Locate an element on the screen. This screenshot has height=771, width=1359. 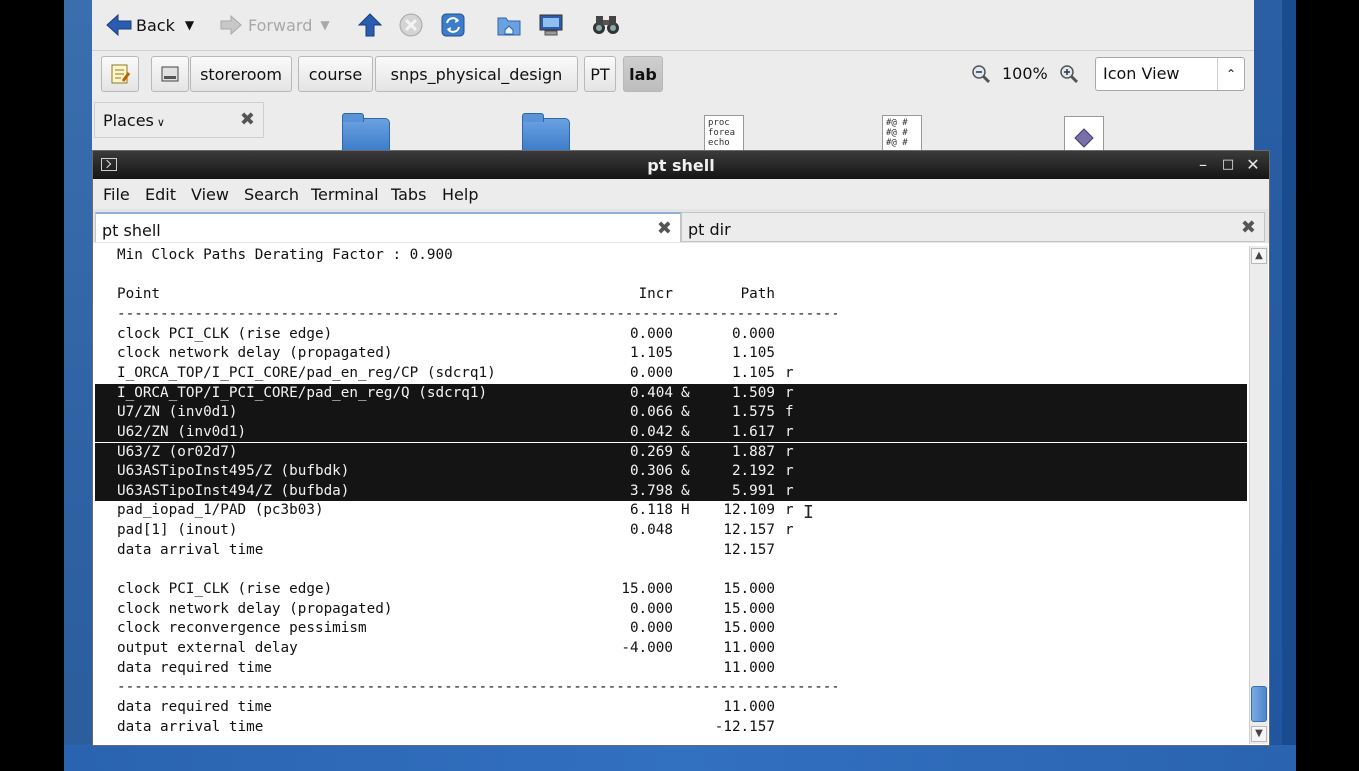
close-icon: ✕ is located at coordinates (1253, 164).